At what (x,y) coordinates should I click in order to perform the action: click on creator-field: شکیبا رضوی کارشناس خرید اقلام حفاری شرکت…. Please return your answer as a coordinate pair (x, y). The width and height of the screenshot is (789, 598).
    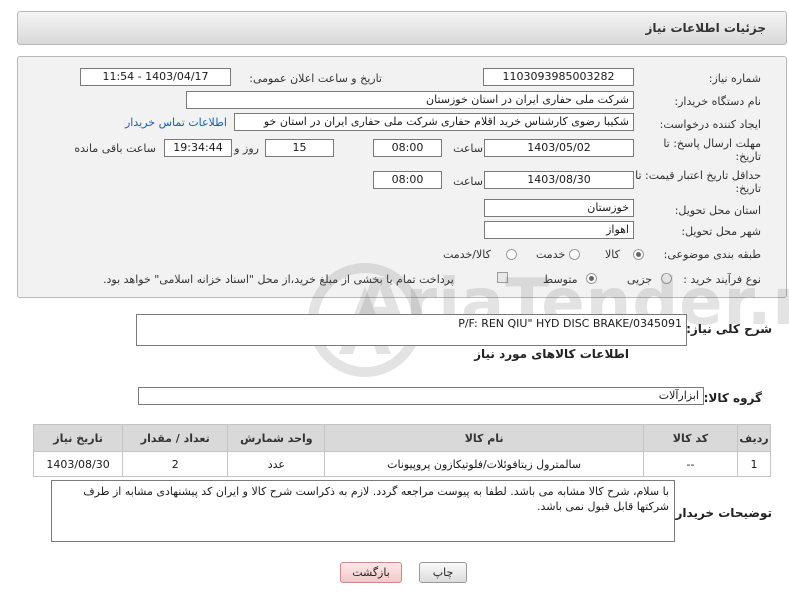
    Looking at the image, I should click on (434, 122).